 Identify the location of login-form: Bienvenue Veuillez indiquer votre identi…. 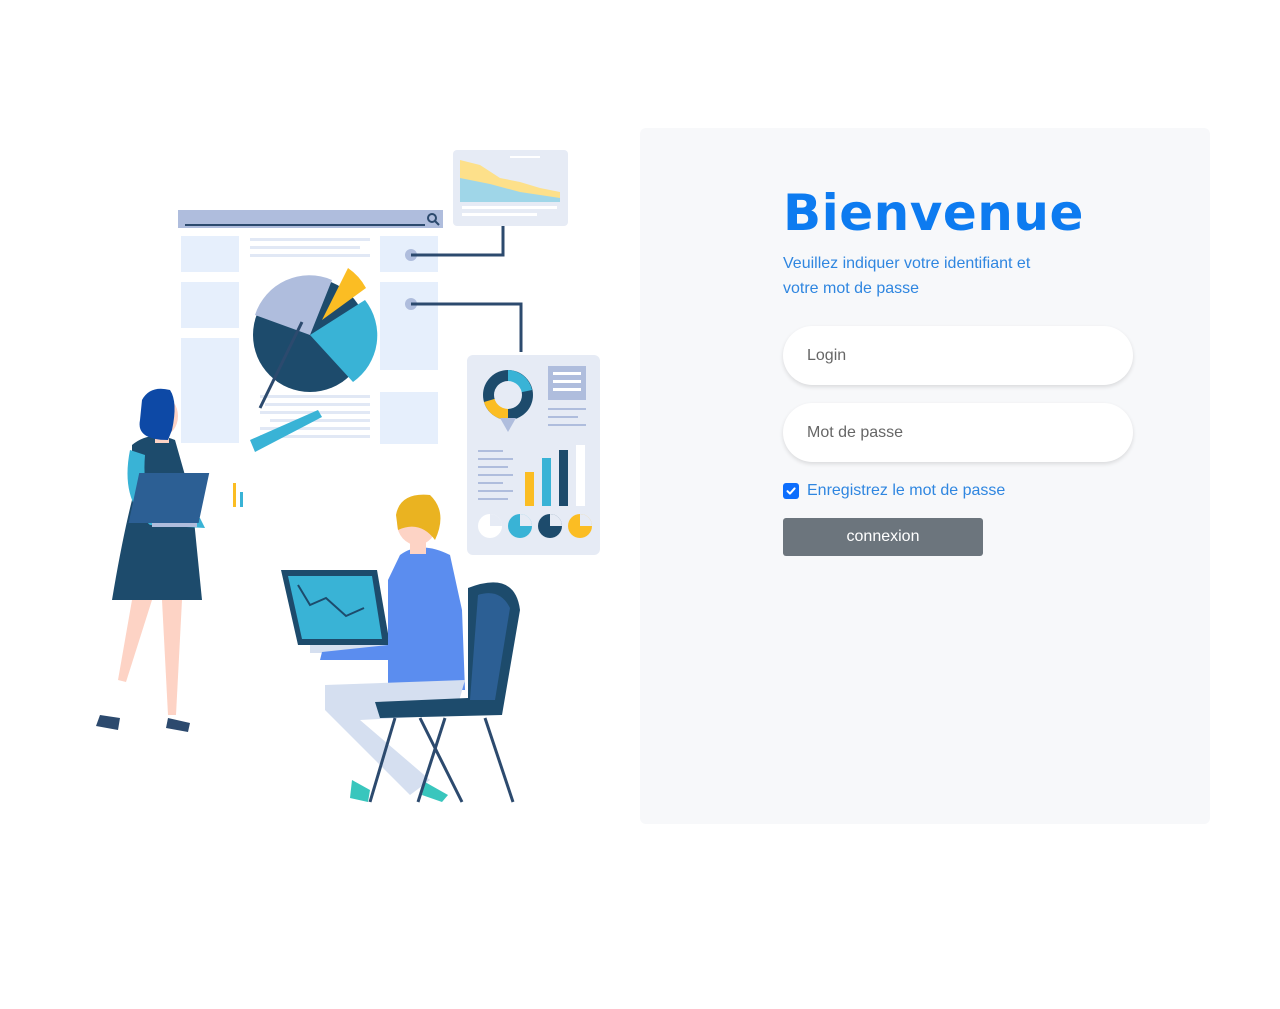
(958, 369).